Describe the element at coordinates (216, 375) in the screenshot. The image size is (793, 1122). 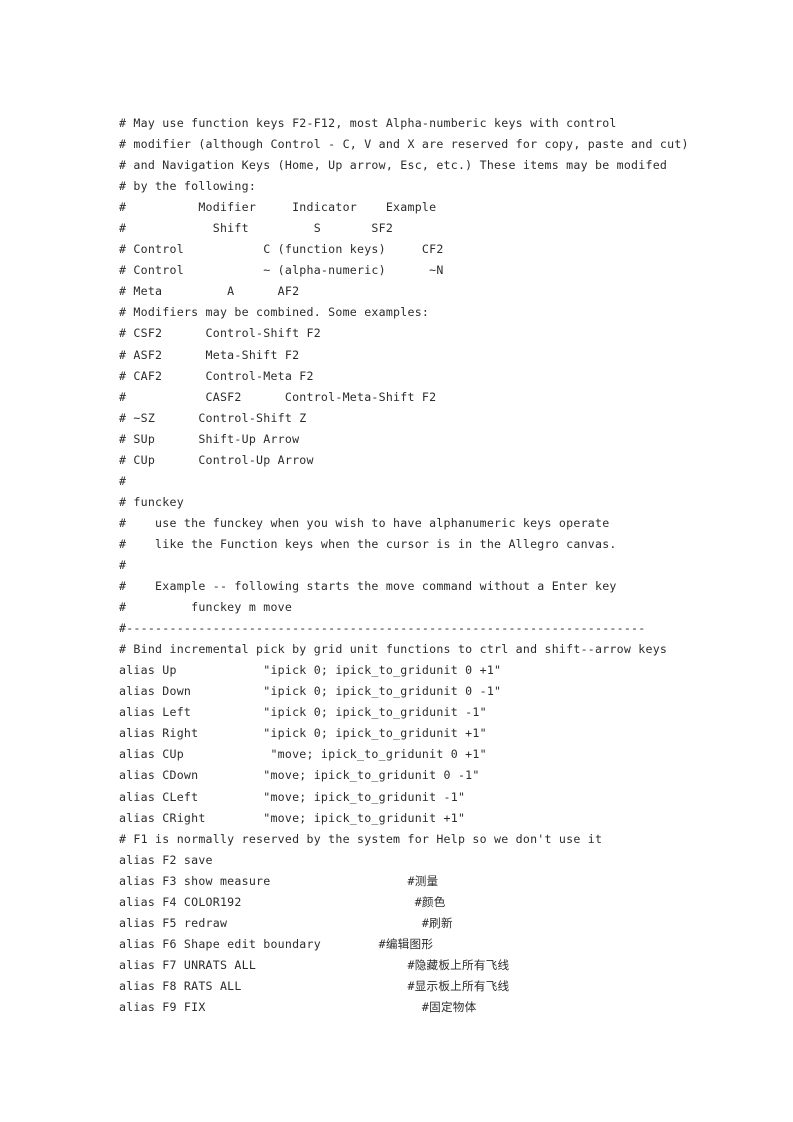
I see `code-line: # CAF2 Control-Meta F2` at that location.